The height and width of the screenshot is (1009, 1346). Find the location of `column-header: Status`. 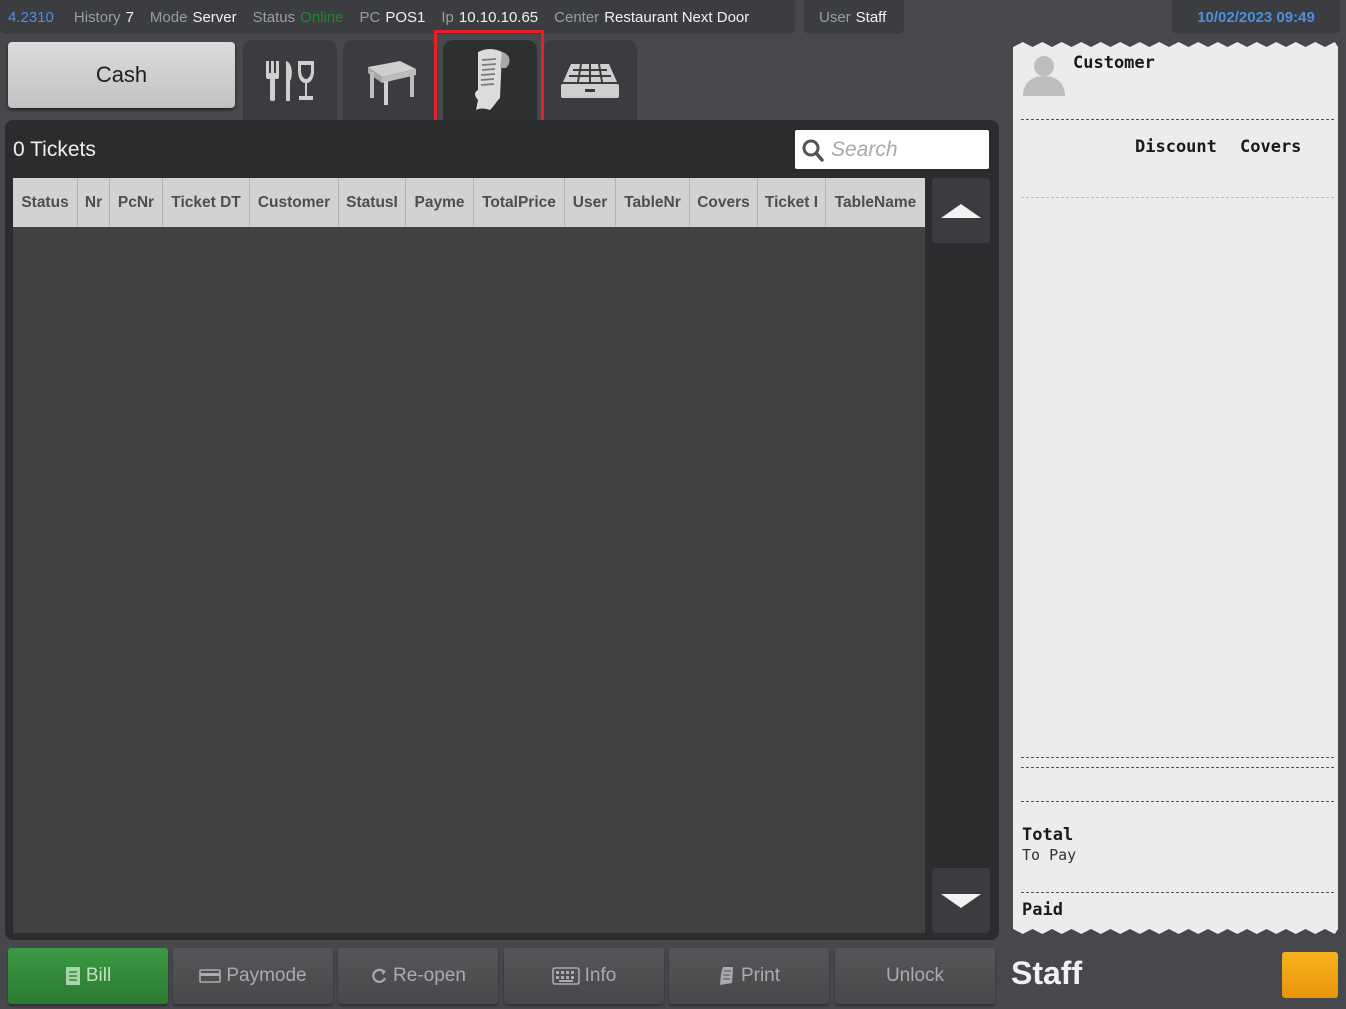

column-header: Status is located at coordinates (45, 202).